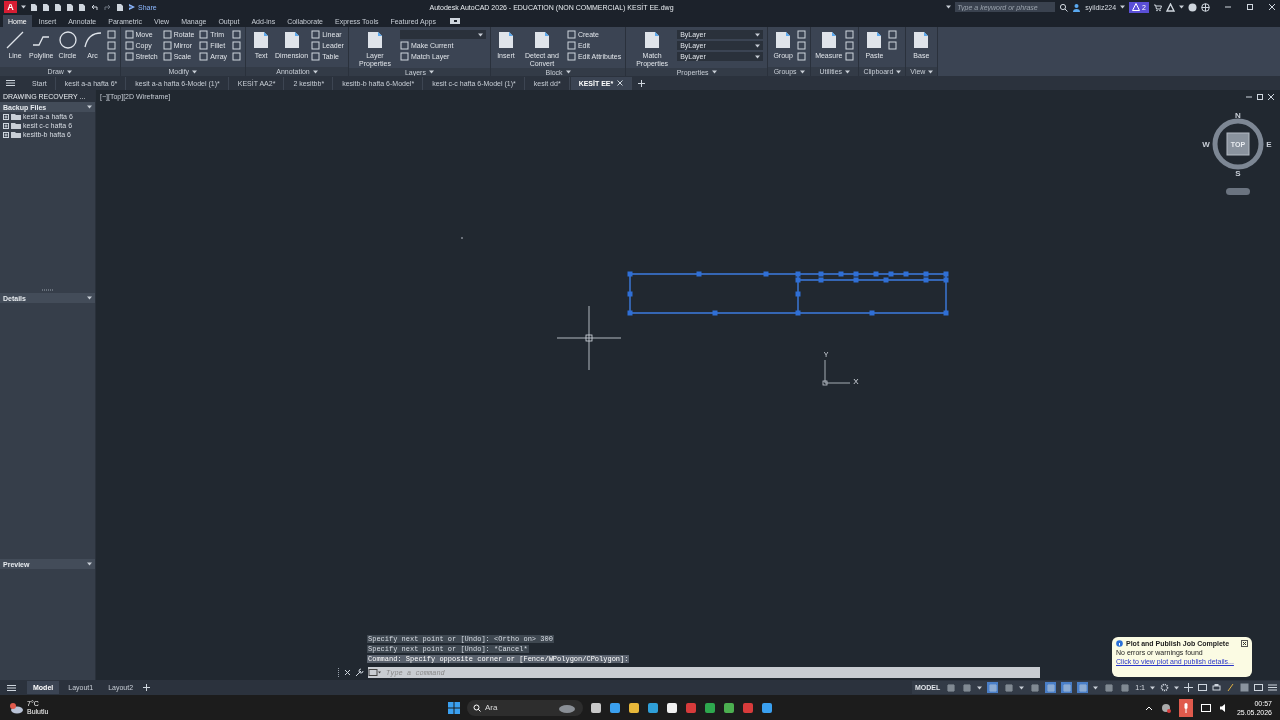 This screenshot has width=1280, height=720. Describe the element at coordinates (1157, 7) in the screenshot. I see `cart-icon` at that location.